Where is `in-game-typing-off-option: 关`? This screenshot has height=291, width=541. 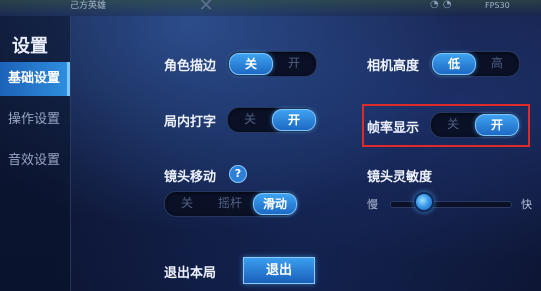
in-game-typing-off-option: 关 is located at coordinates (250, 119).